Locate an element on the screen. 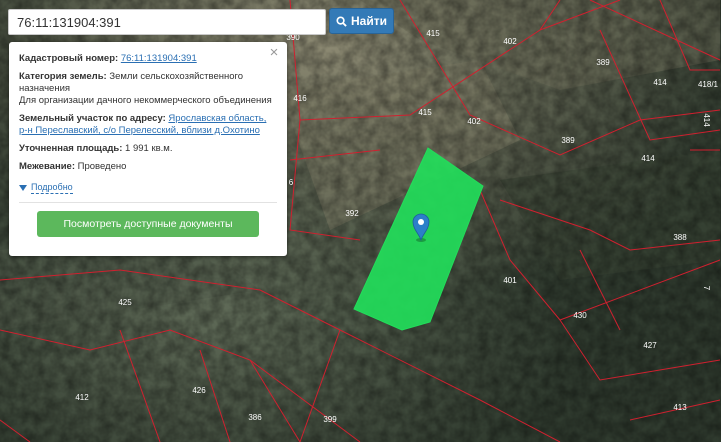  parcel-number-label: 426 is located at coordinates (199, 390).